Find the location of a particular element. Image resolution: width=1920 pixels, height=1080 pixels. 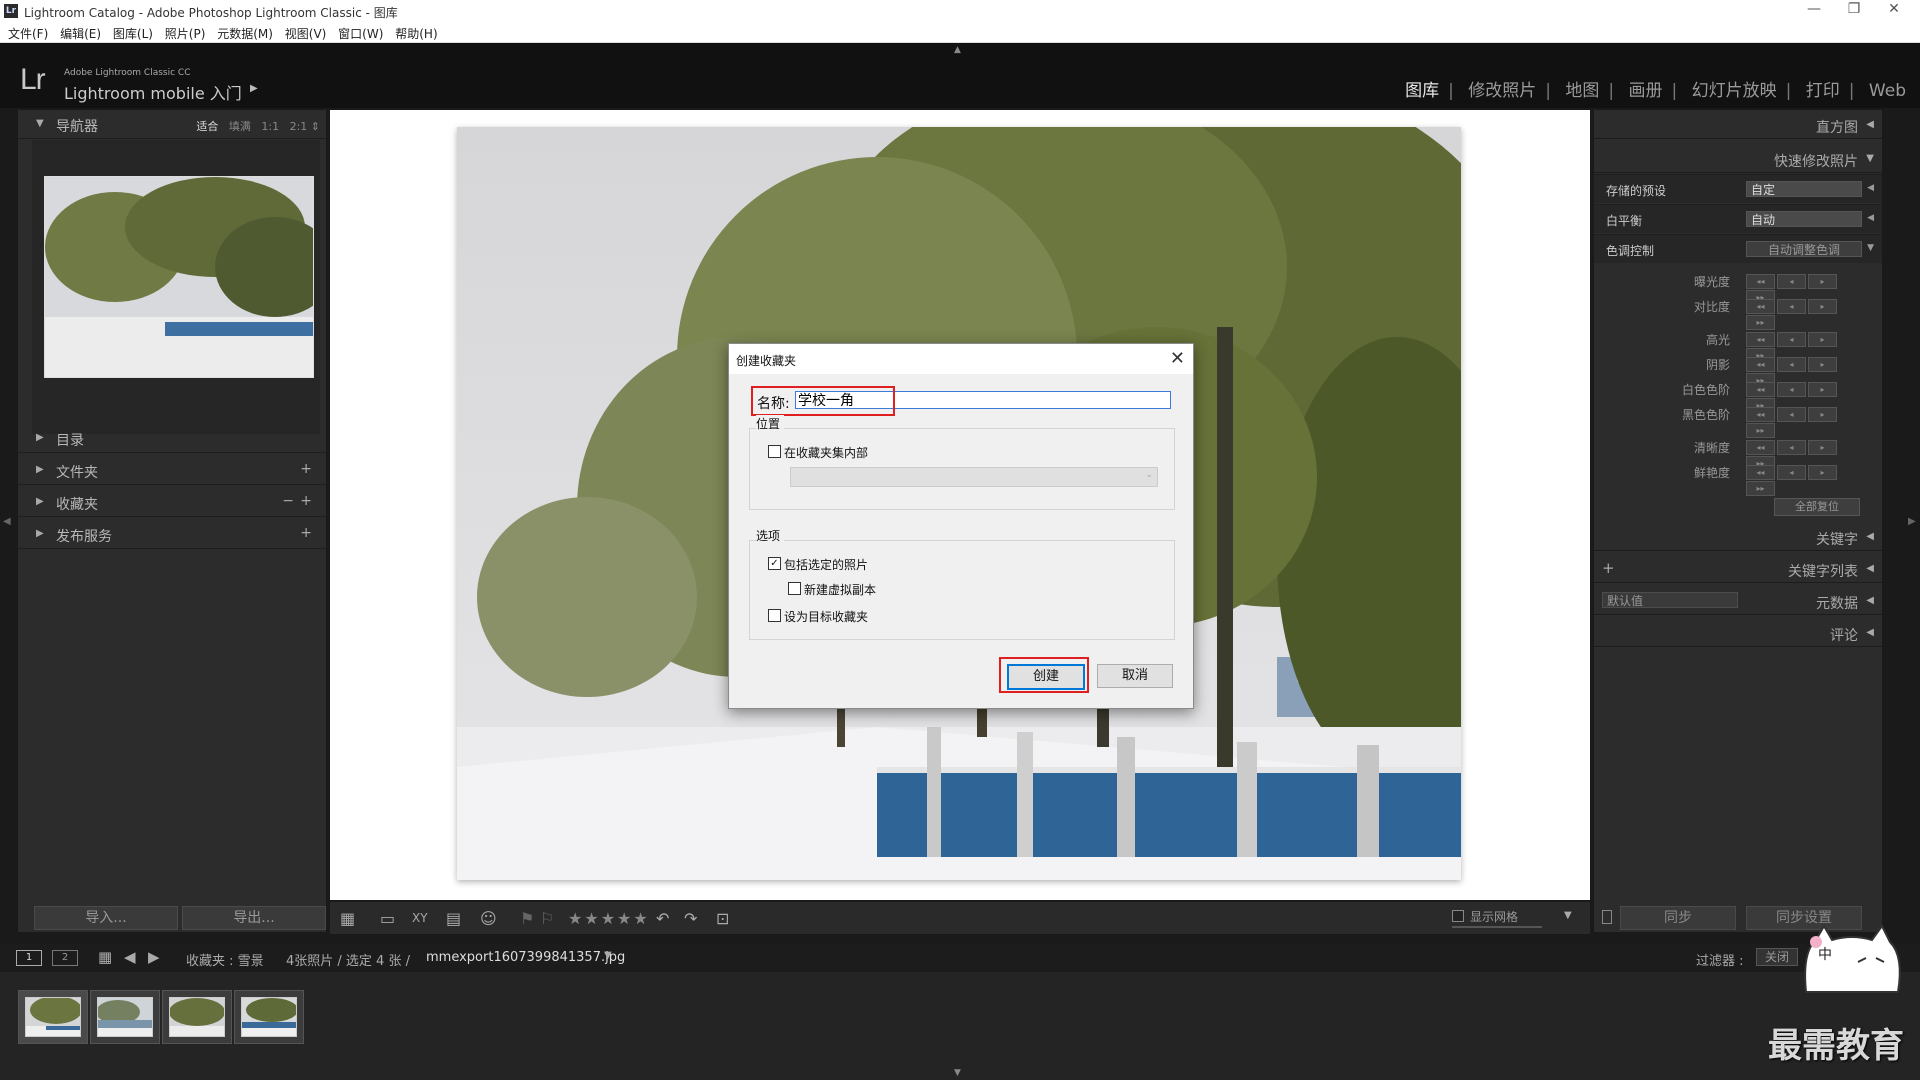

menu-edit: 编辑(E) is located at coordinates (80, 33).